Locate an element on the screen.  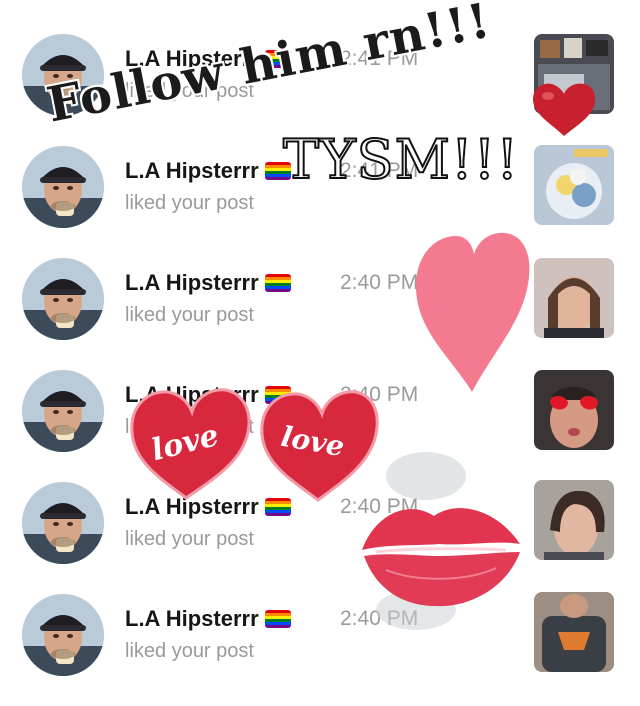
tysm-caption: TYSM!!! is located at coordinates (401, 159).